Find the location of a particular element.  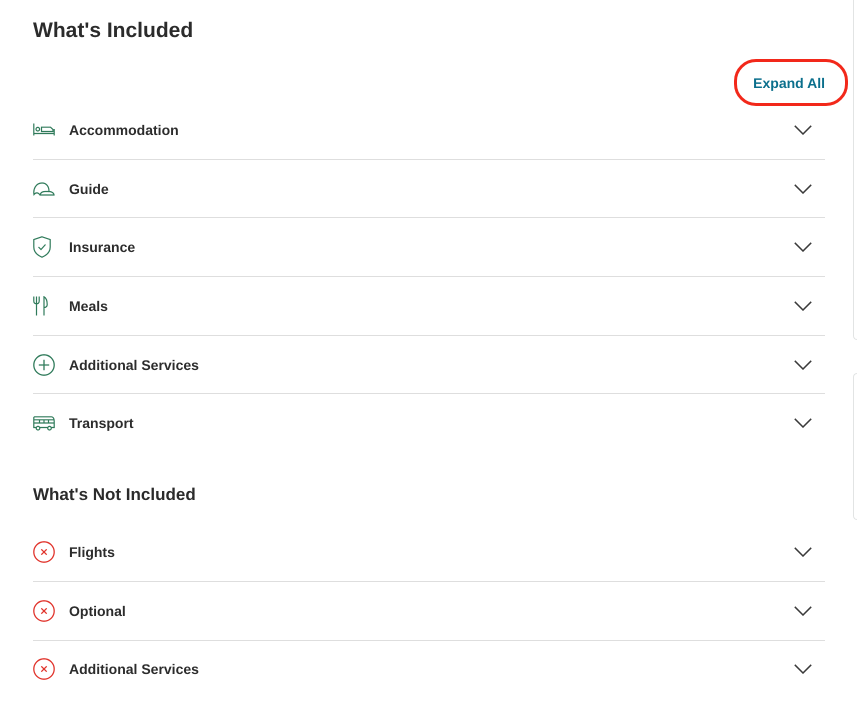

row-label: Meals is located at coordinates (88, 306).